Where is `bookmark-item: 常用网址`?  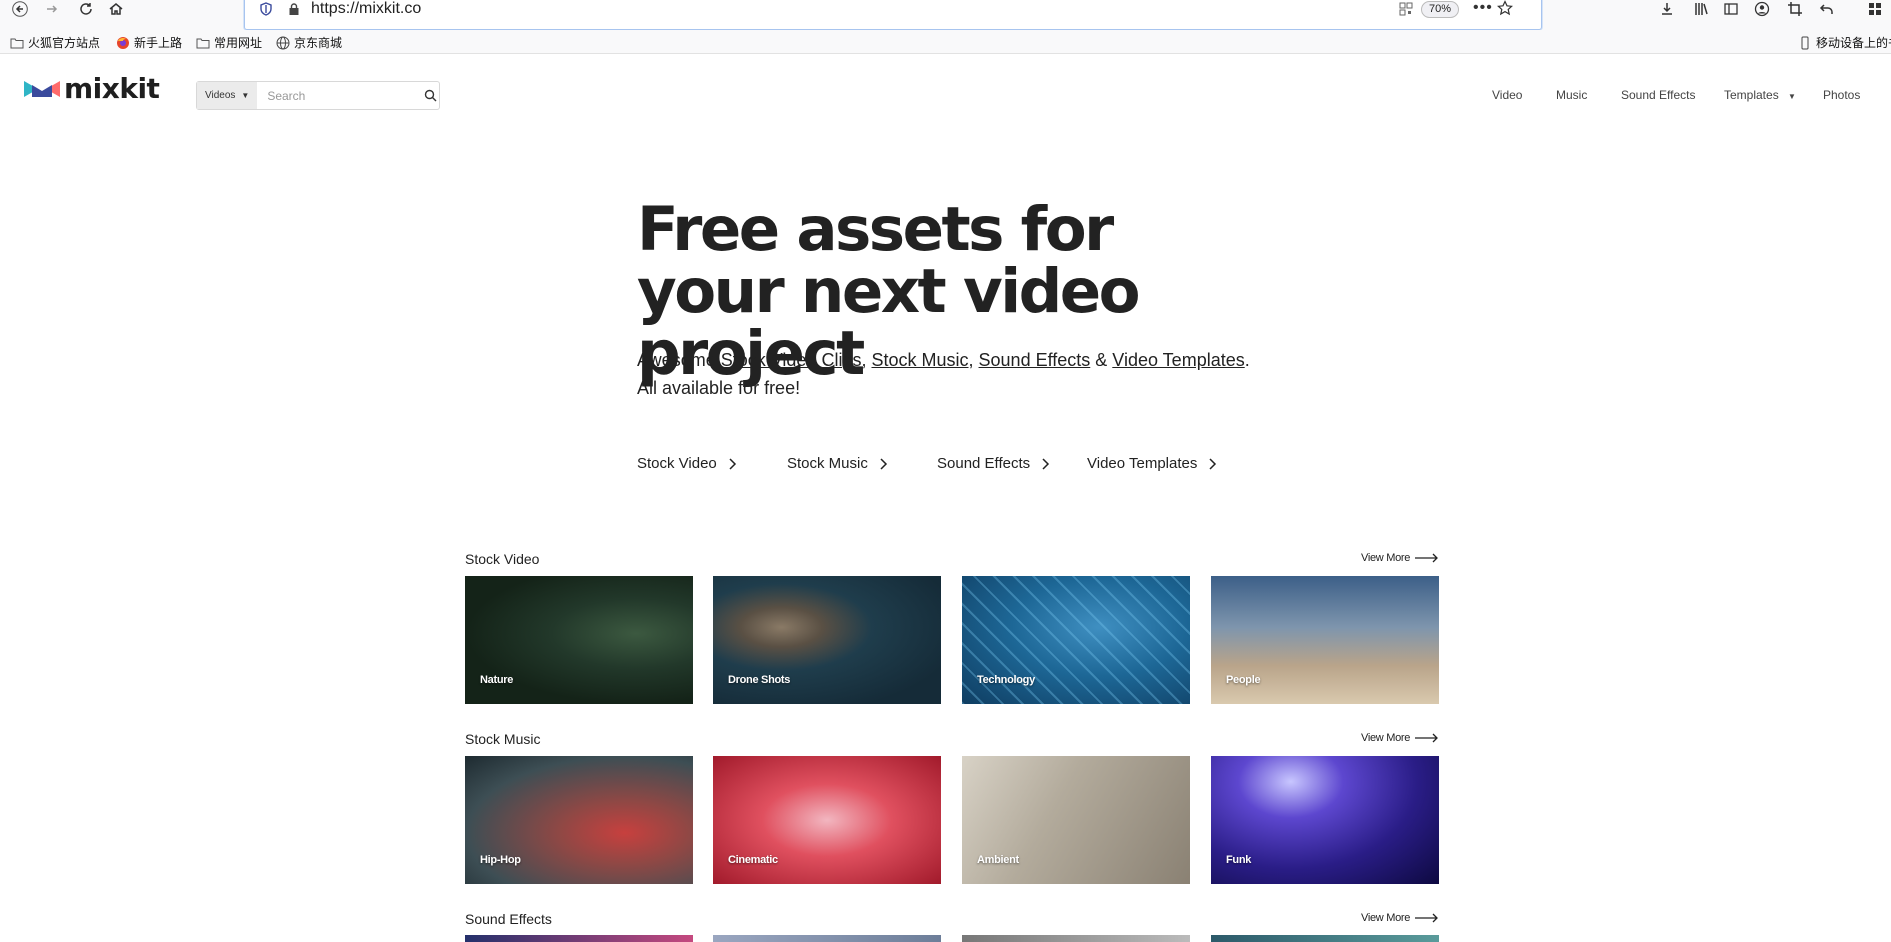 bookmark-item: 常用网址 is located at coordinates (229, 42).